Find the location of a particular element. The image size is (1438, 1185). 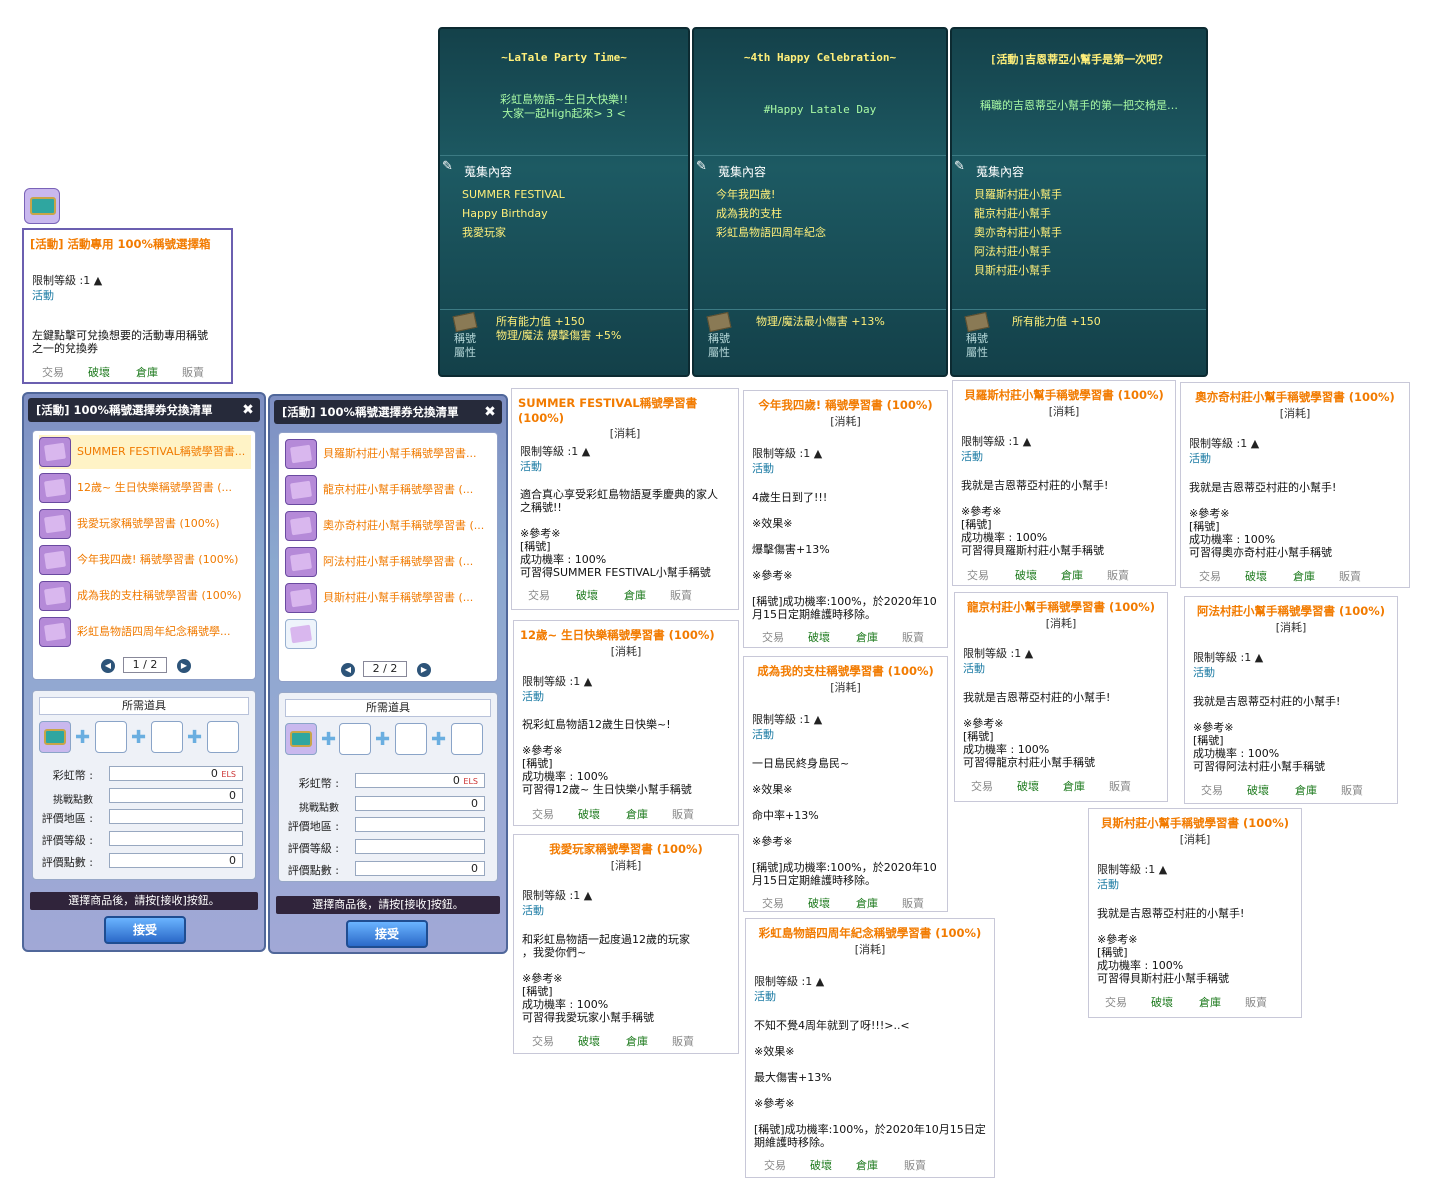

list-item: 今年我四歲! 稱號學習書 (100%) is located at coordinates (145, 560).